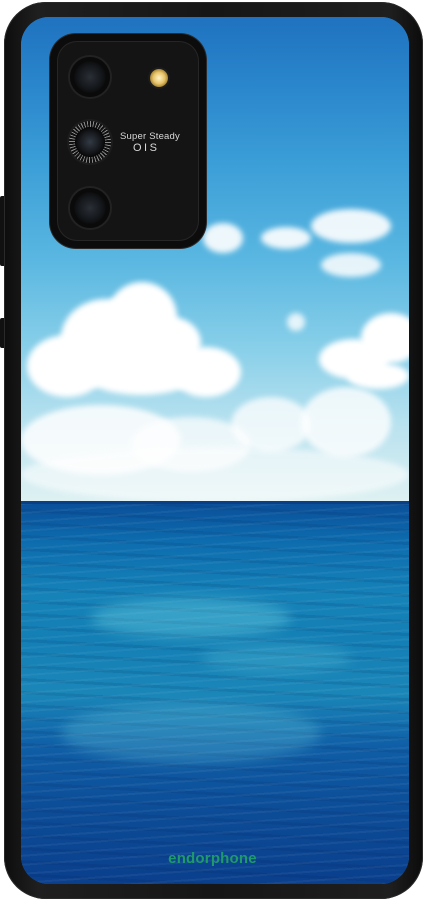  I want to click on ois-lens-icon, so click(90, 142).